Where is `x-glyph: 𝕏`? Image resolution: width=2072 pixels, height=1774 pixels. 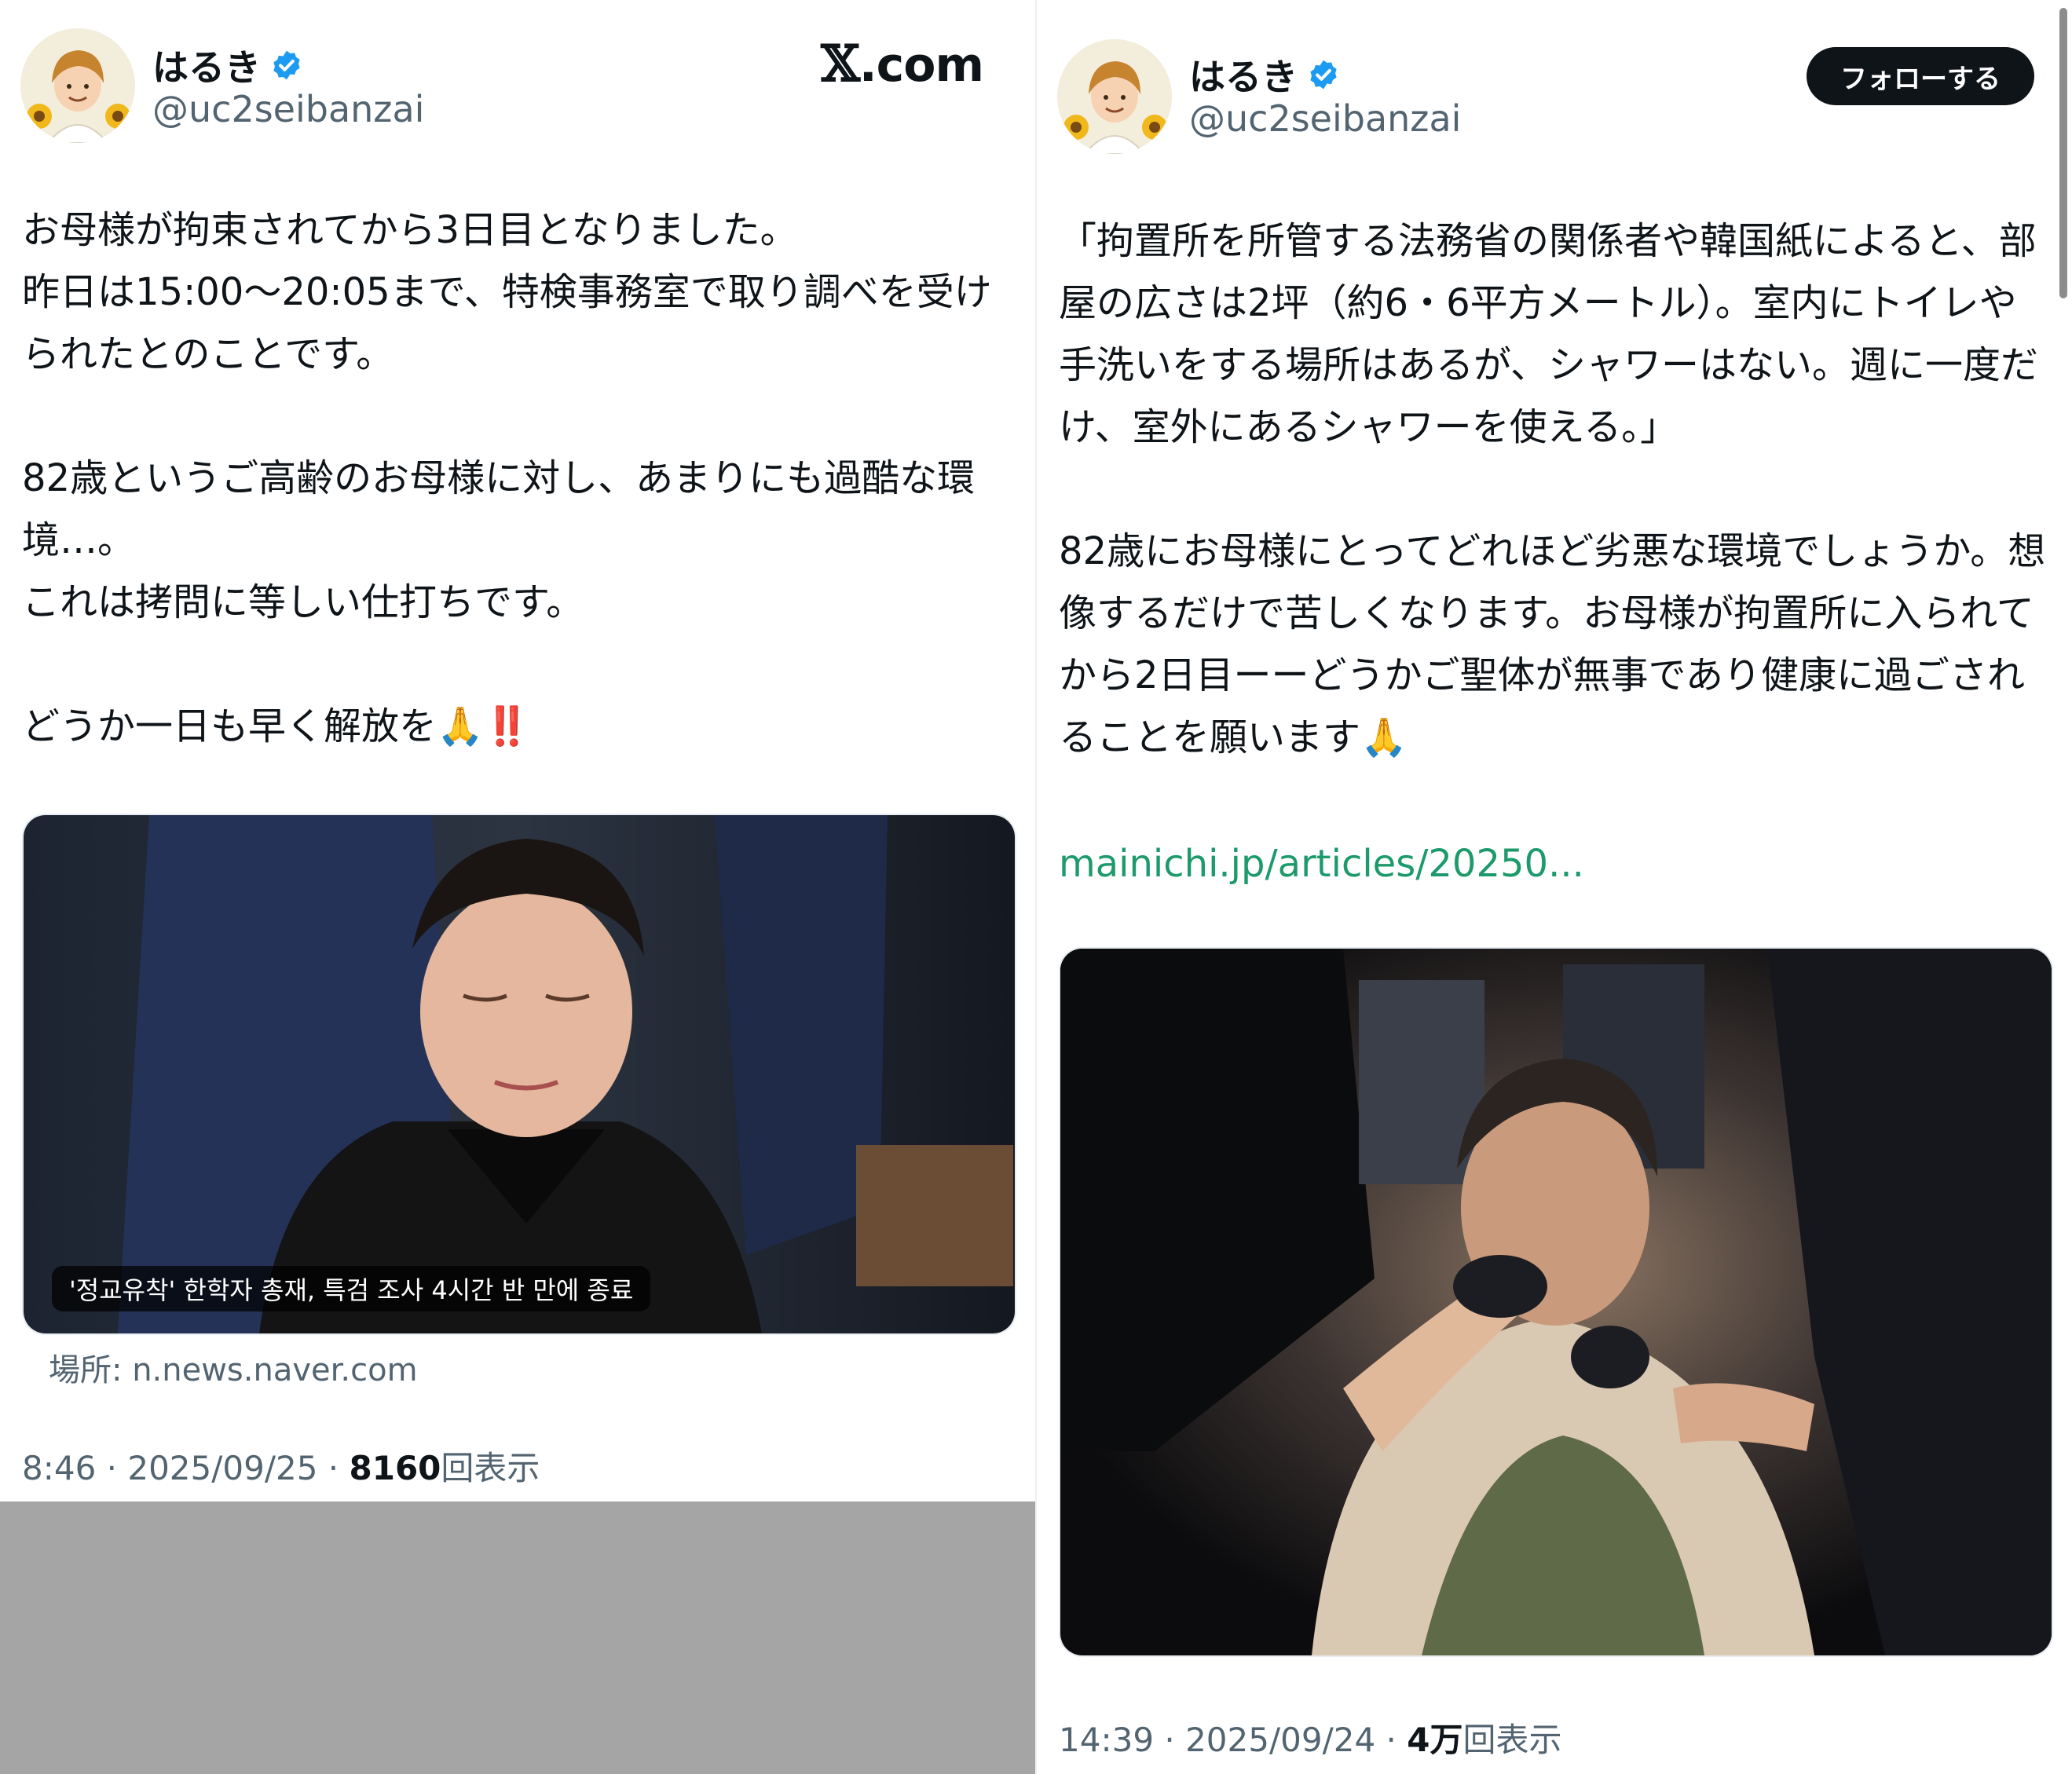
x-glyph: 𝕏 is located at coordinates (840, 64).